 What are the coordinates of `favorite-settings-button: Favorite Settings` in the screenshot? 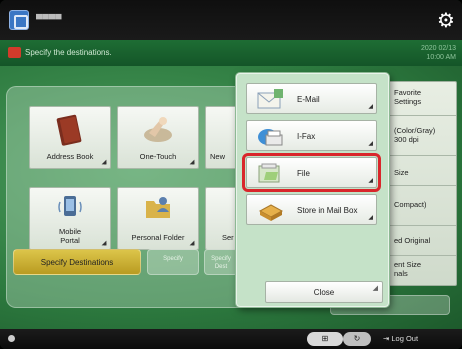 It's located at (421, 99).